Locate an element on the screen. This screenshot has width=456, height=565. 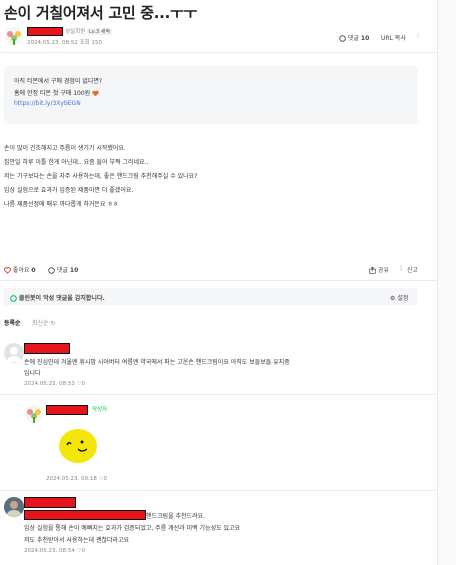
post-meta: 2024.05.23. 08:52 조회 150 is located at coordinates (64, 42).